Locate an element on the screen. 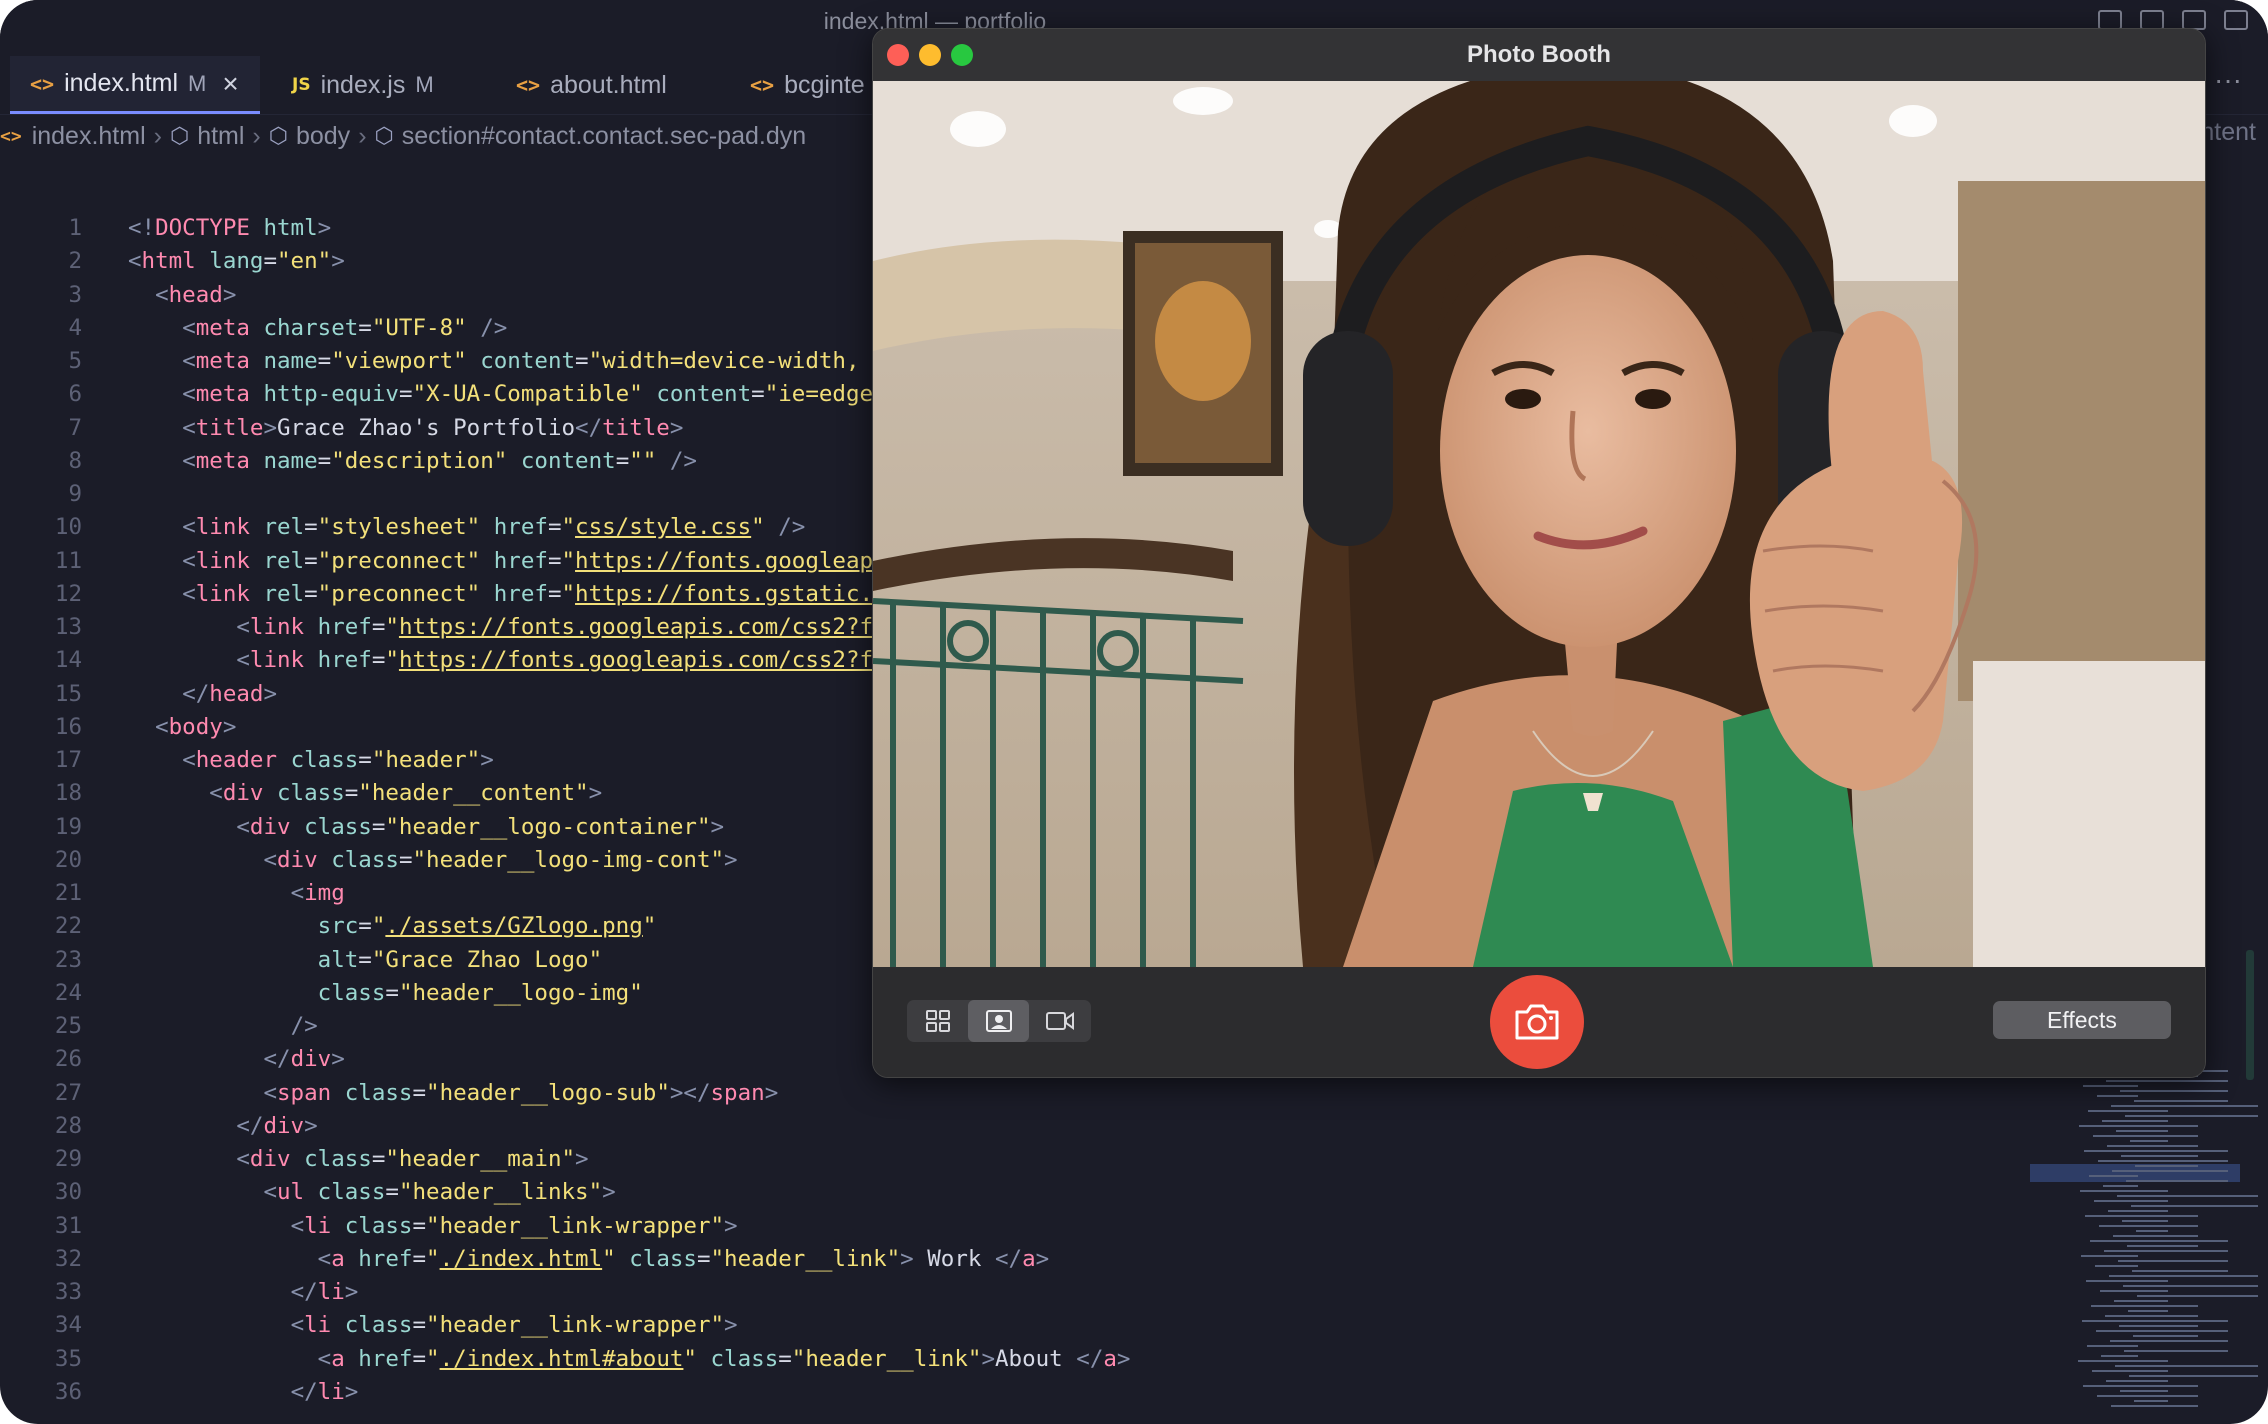 The width and height of the screenshot is (2268, 1424). photo-booth-titlebar: Photo Booth is located at coordinates (1539, 55).